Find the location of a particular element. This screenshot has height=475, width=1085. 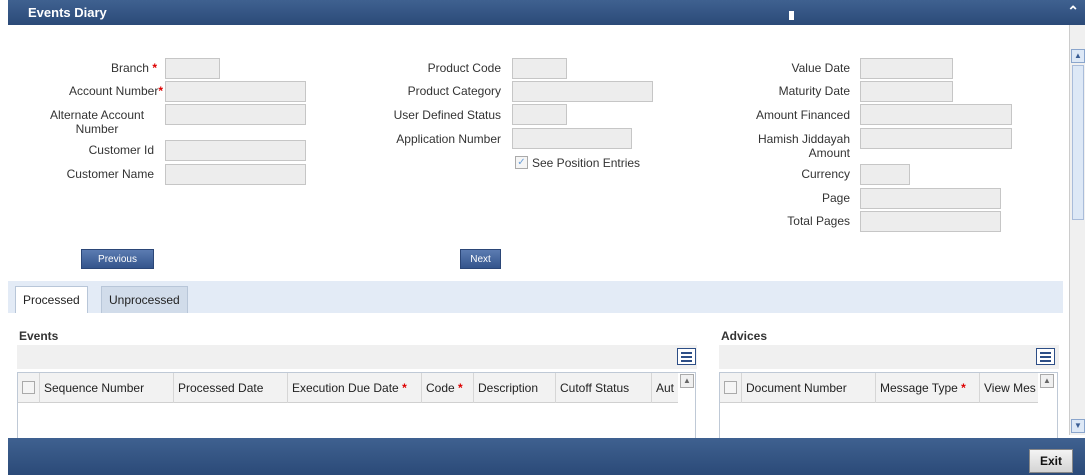

events-title: Events is located at coordinates (39, 336).